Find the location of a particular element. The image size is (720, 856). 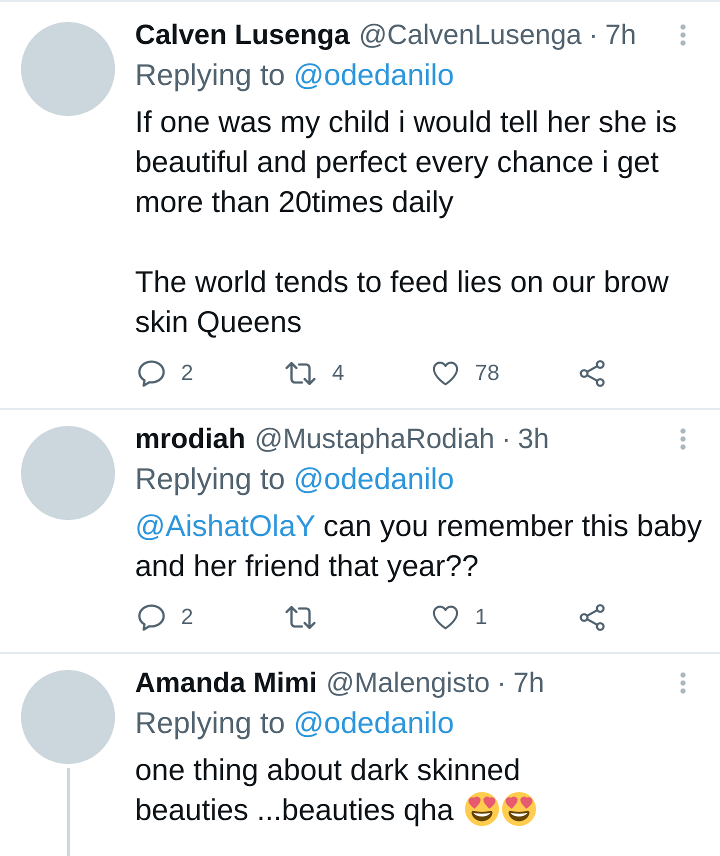

user-name: Calven Lusenga is located at coordinates (242, 35).